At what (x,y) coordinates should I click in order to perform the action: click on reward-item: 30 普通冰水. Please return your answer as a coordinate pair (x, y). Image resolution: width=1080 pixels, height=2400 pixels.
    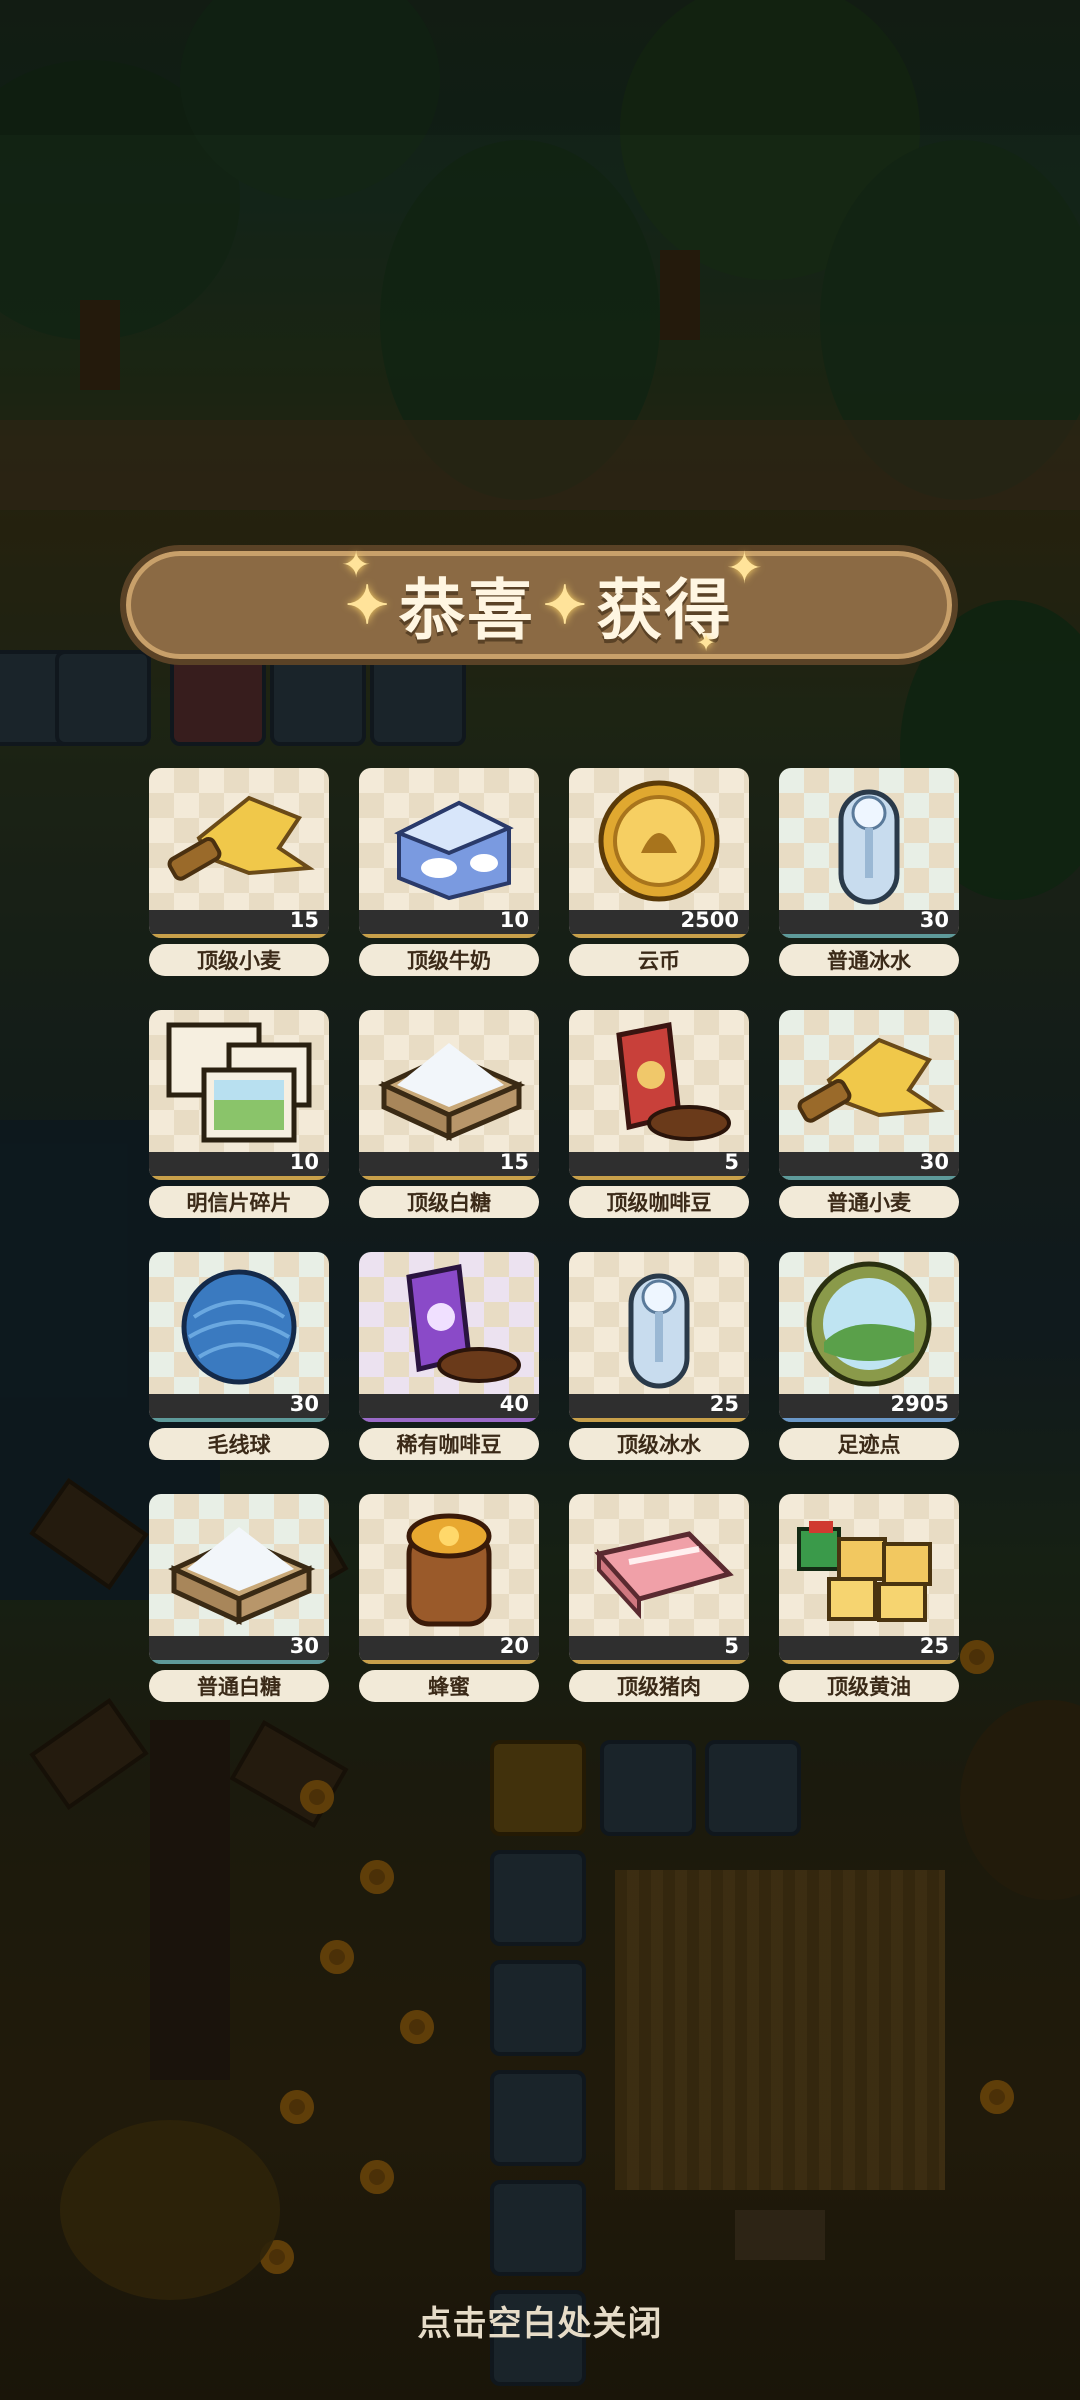
    Looking at the image, I should click on (869, 872).